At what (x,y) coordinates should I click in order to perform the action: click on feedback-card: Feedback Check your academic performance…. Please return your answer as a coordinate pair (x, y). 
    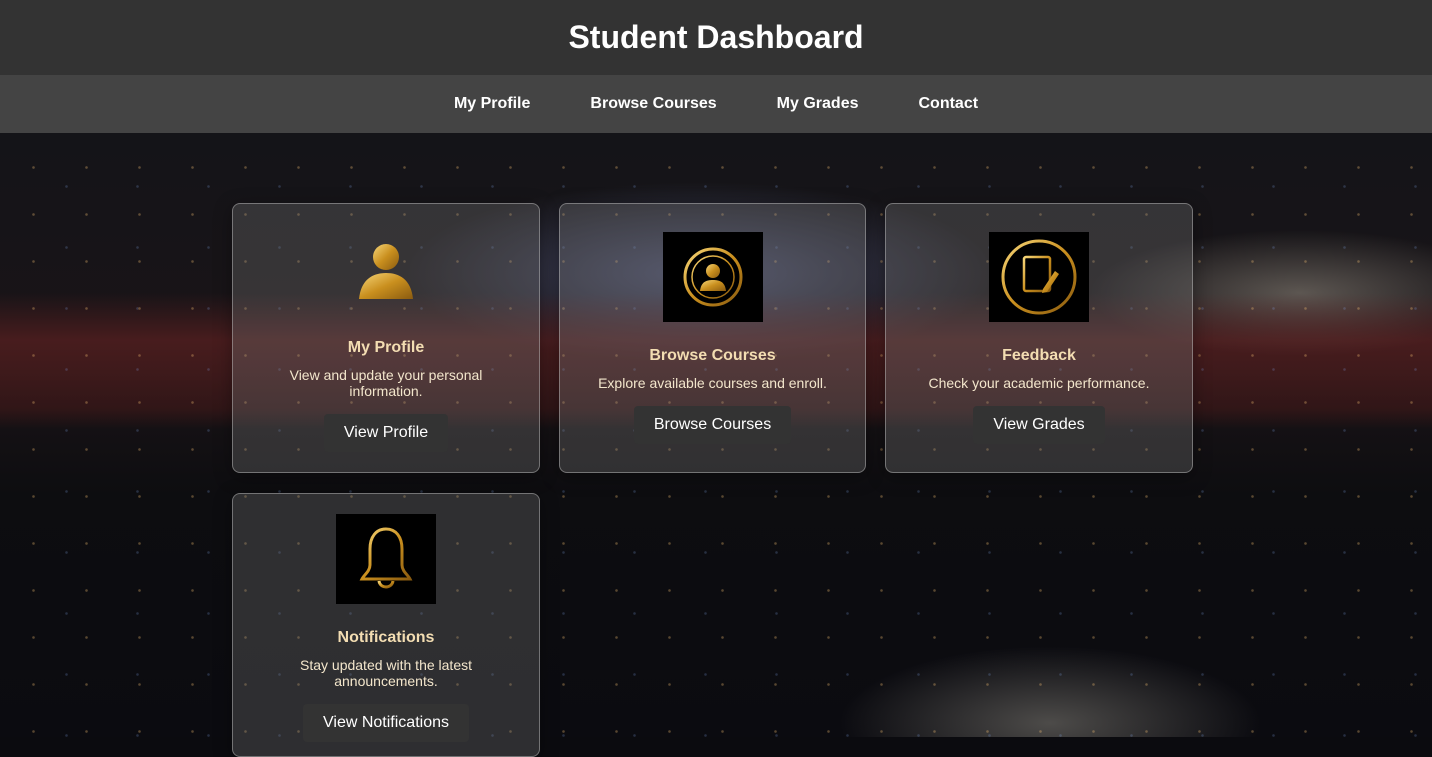
    Looking at the image, I should click on (1039, 338).